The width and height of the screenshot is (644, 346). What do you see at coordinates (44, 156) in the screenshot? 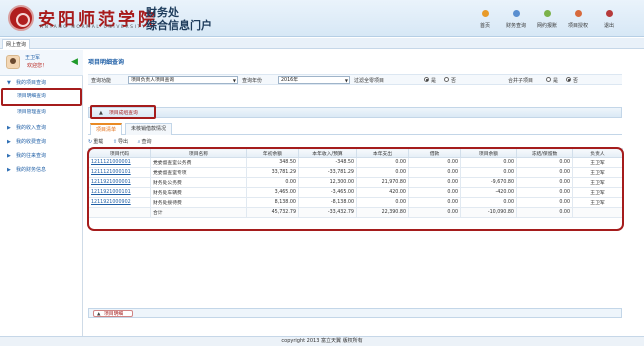
I see `sidebar-item-current-accounts: ▶ 我的往来查询` at bounding box center [44, 156].